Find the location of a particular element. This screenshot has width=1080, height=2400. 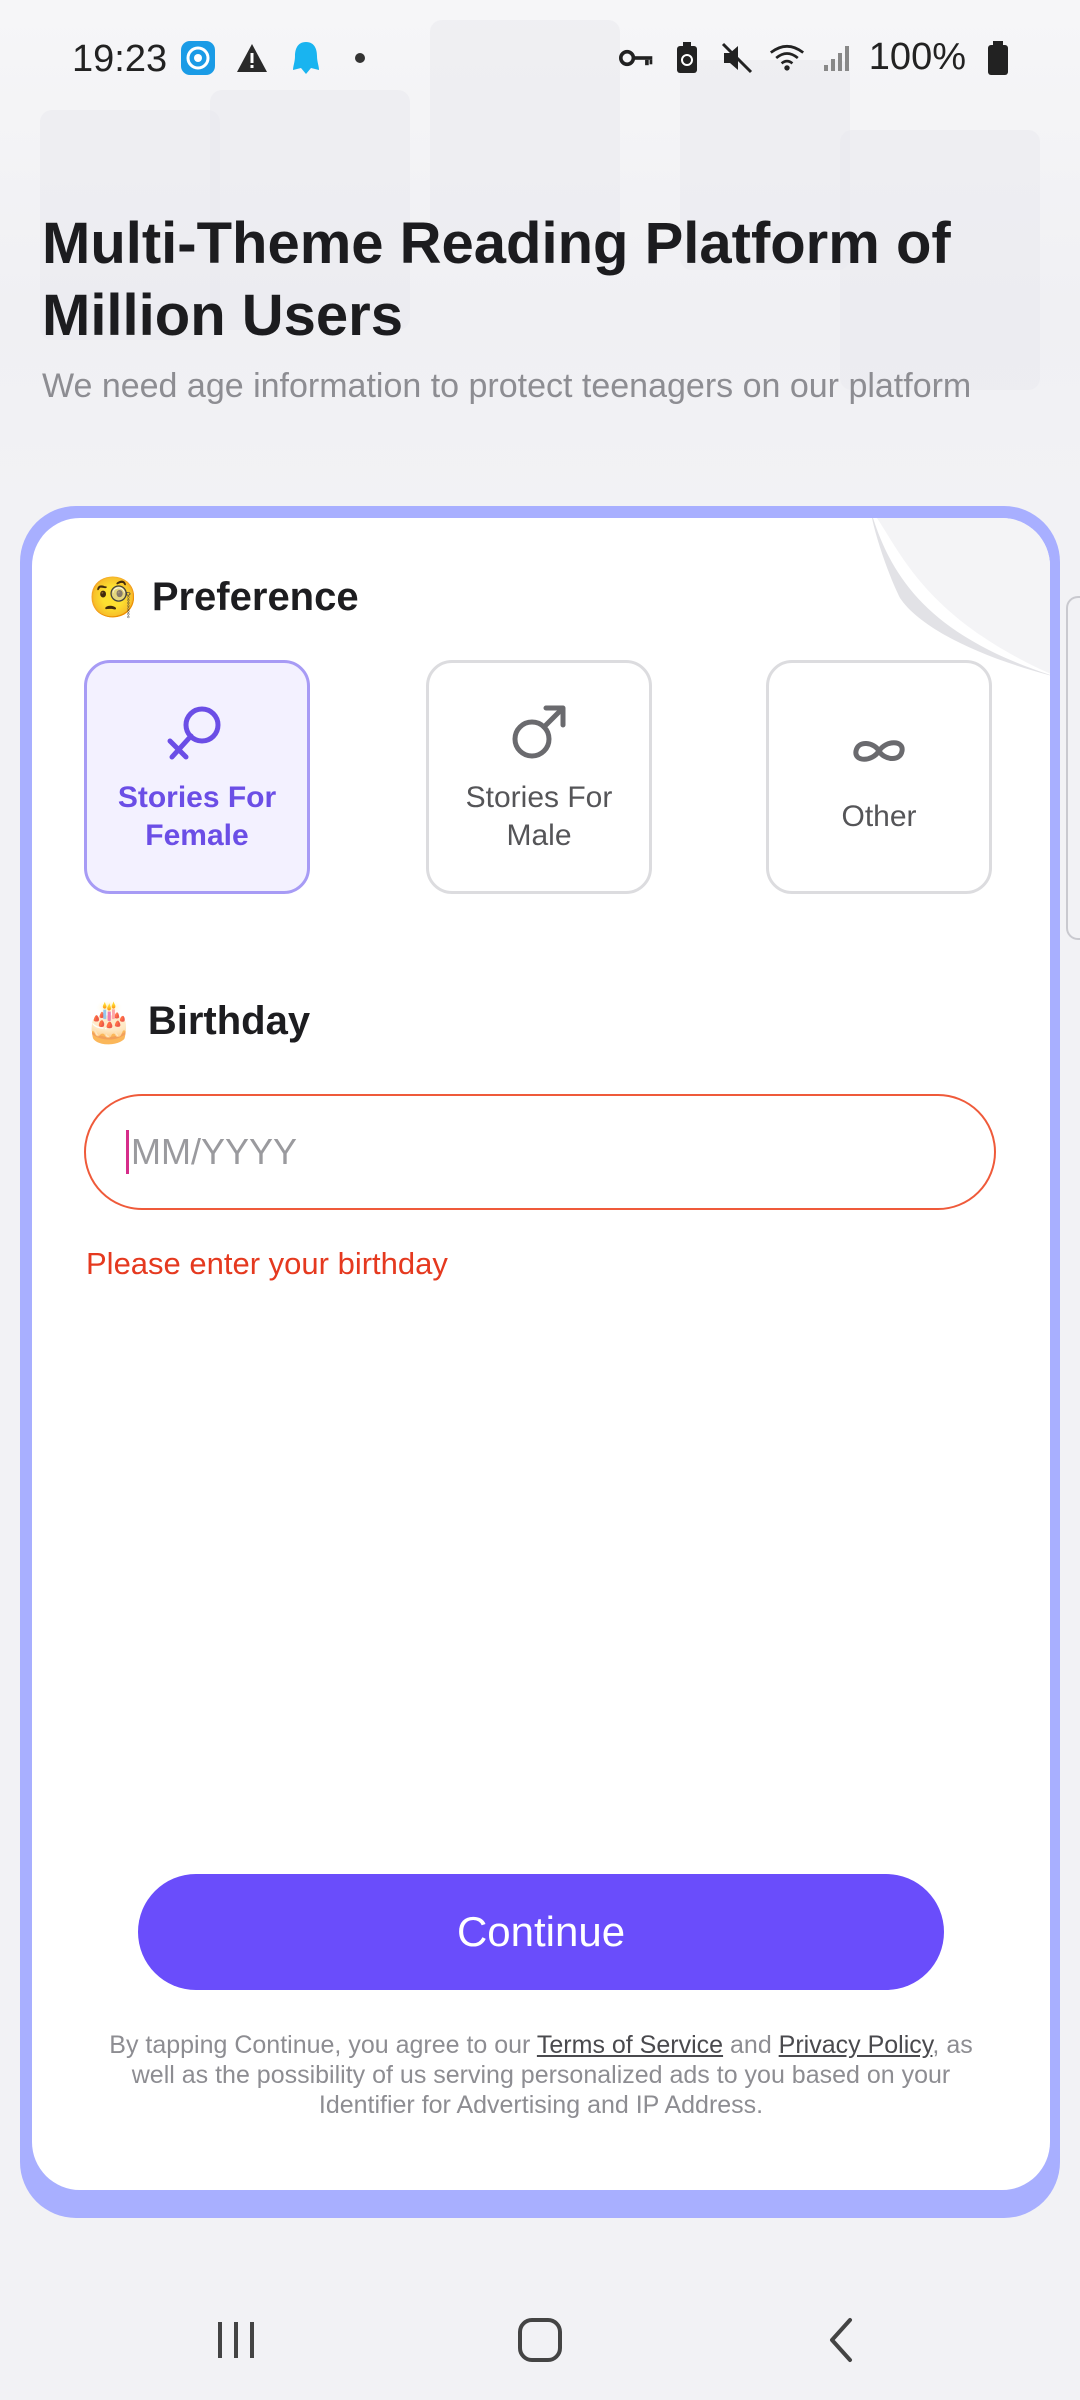

preference-option-label: Stories For Male is located at coordinates (539, 816).